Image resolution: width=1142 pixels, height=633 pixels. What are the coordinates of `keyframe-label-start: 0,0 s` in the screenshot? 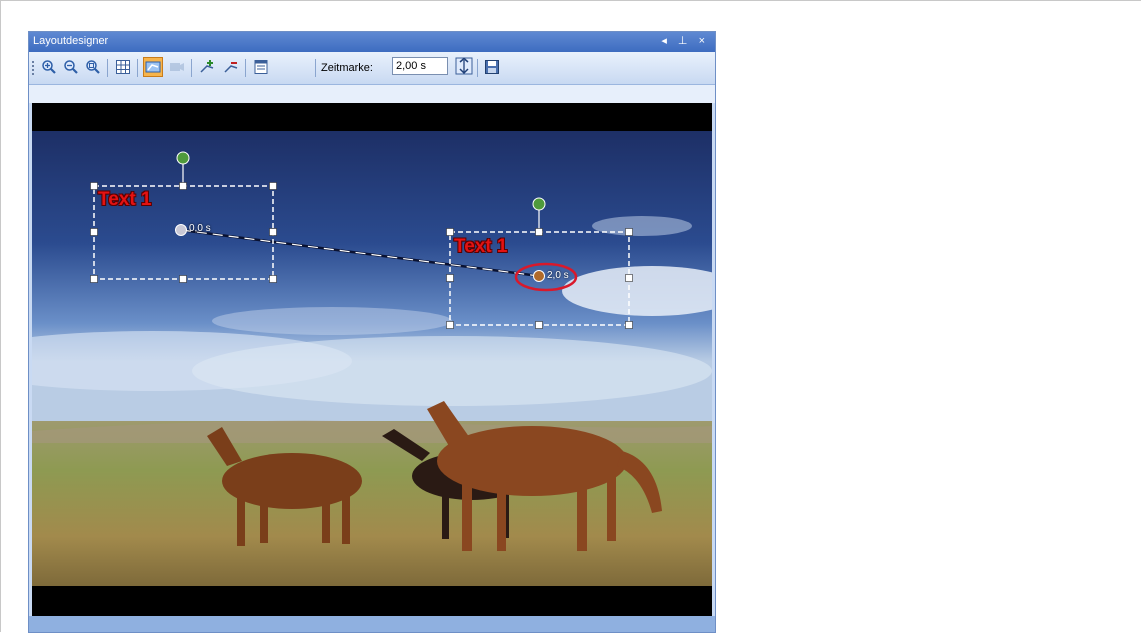 It's located at (200, 228).